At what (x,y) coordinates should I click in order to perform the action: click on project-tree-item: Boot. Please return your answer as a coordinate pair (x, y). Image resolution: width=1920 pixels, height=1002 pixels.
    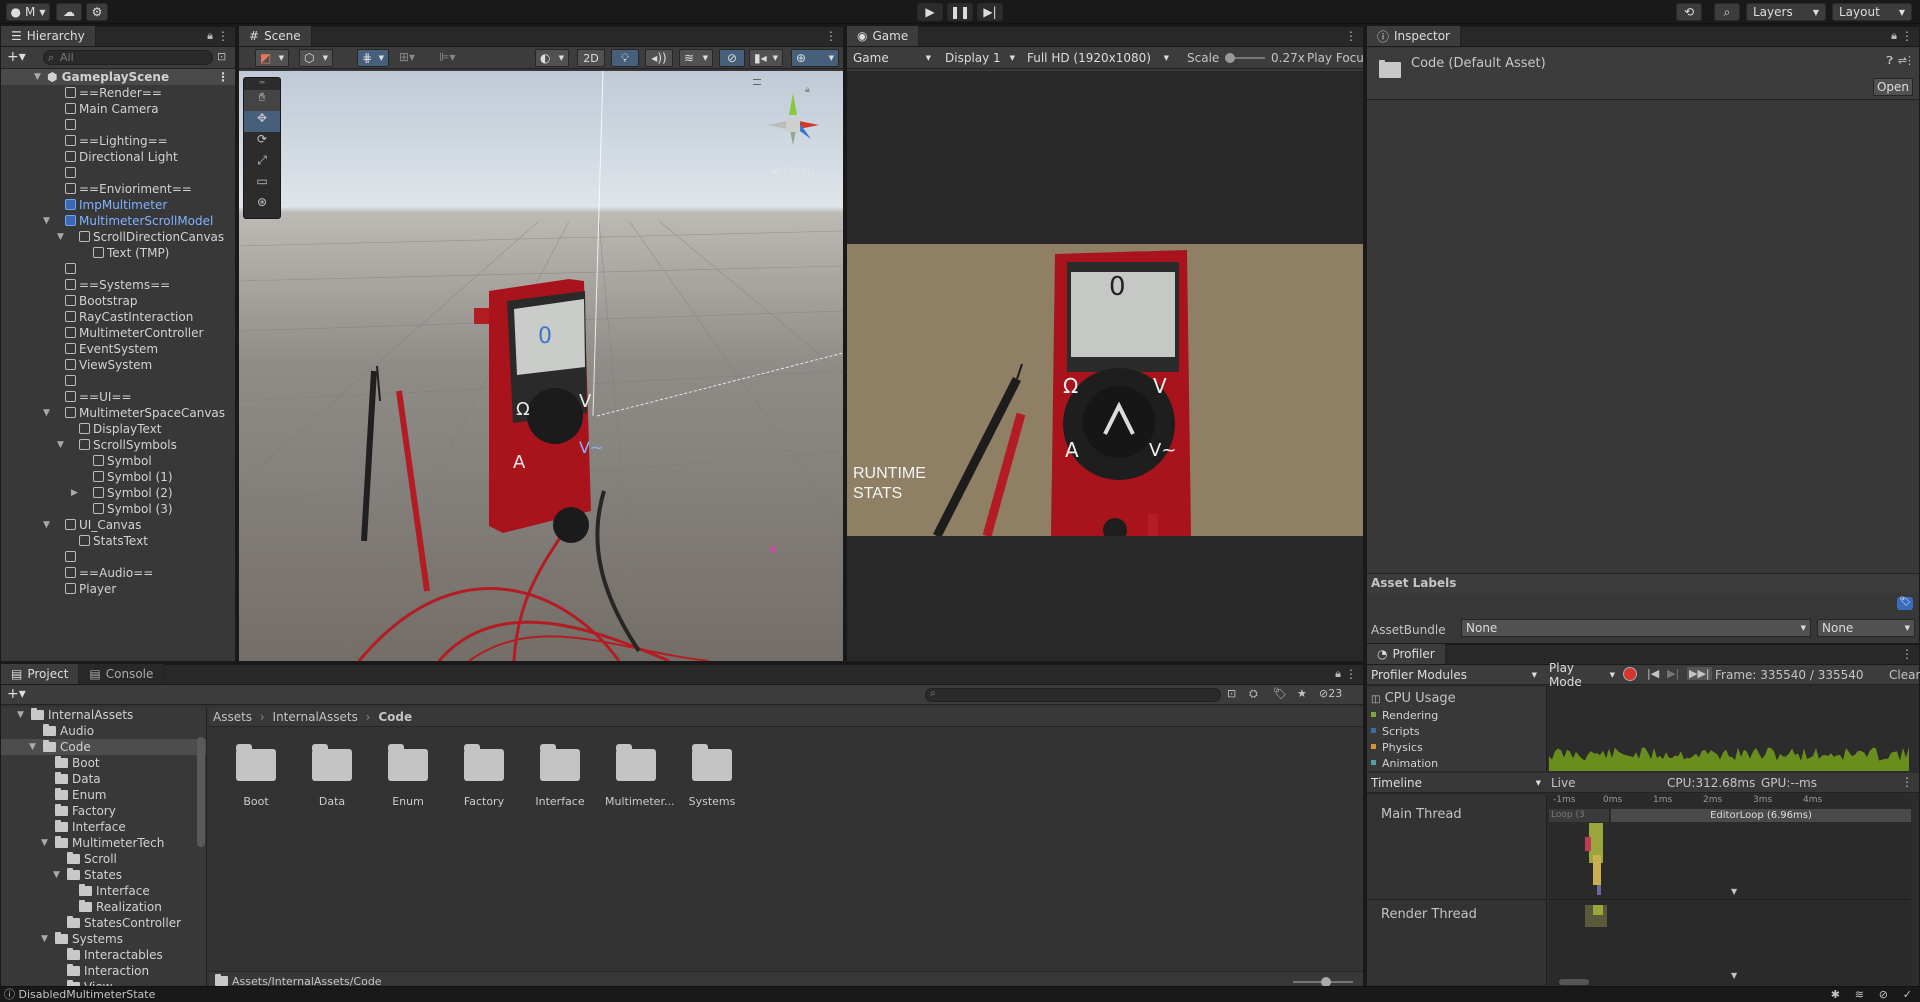
    Looking at the image, I should click on (103, 763).